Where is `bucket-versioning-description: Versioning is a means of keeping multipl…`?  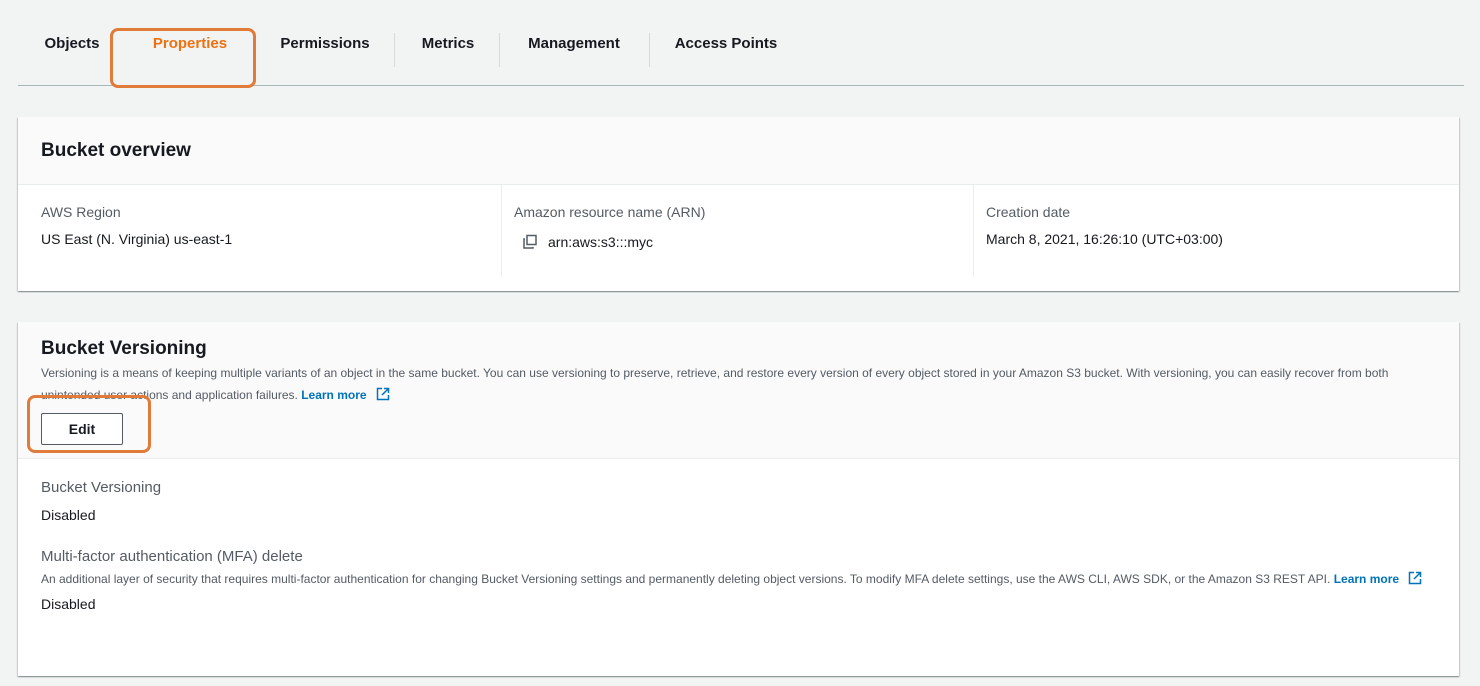 bucket-versioning-description: Versioning is a means of keeping multipl… is located at coordinates (715, 384).